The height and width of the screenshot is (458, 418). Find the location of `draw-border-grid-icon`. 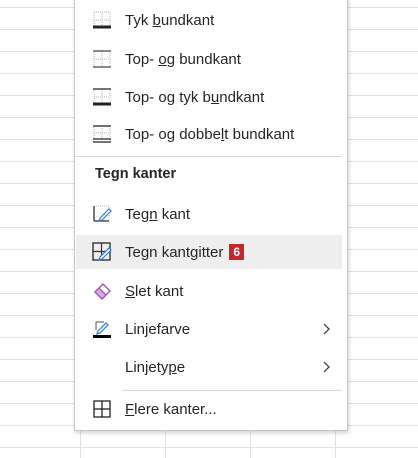

draw-border-grid-icon is located at coordinates (102, 252).